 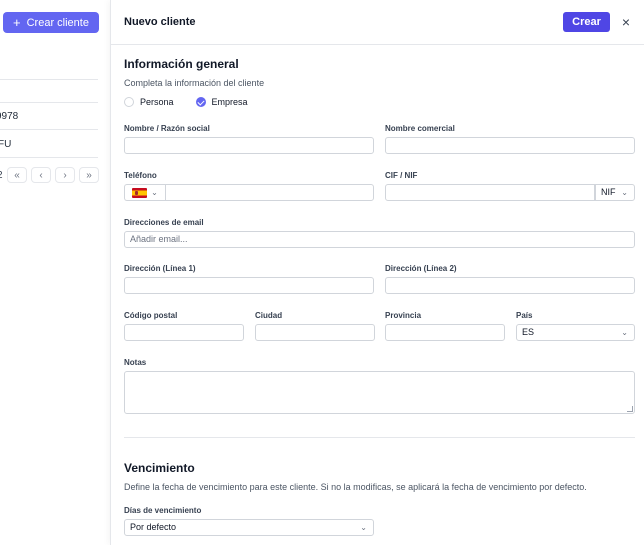 I want to click on section-divider, so click(x=379, y=437).